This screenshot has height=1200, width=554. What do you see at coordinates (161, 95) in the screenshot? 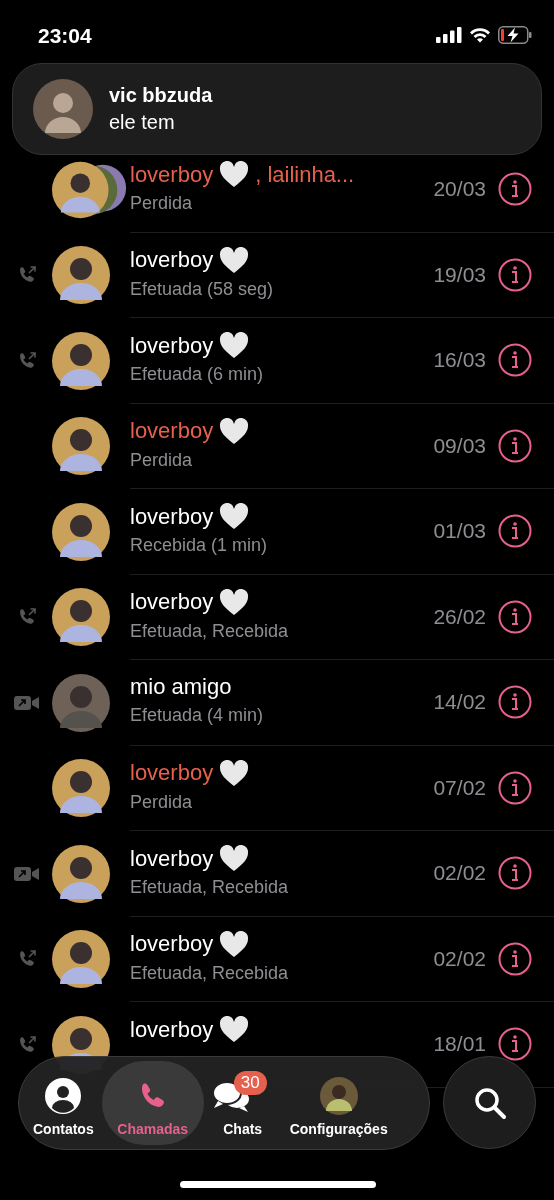
I see `notification-title: vic bbzuda` at bounding box center [161, 95].